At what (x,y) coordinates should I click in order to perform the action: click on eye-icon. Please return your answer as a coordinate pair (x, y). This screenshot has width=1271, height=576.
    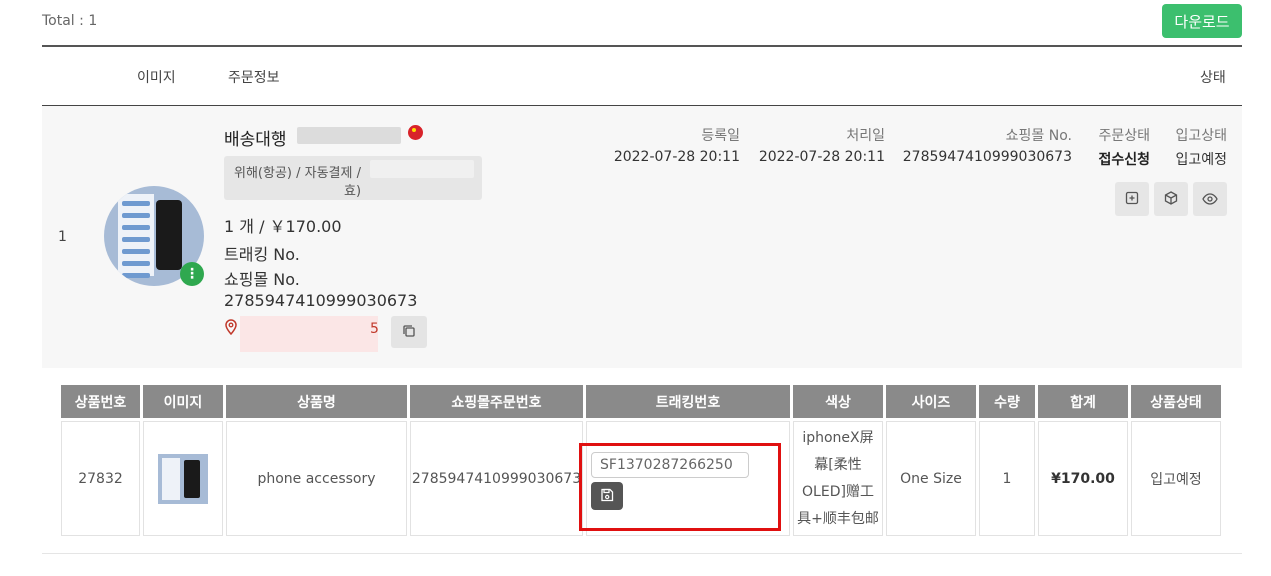
    Looking at the image, I should click on (1210, 199).